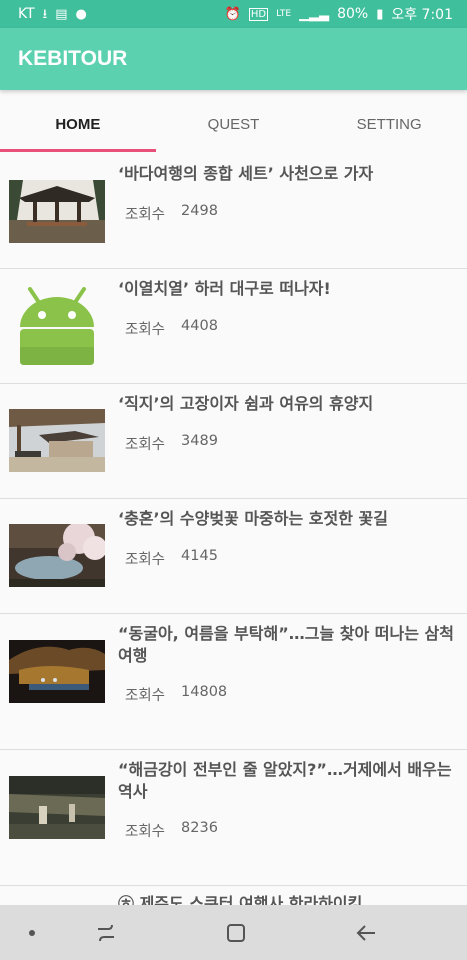 This screenshot has height=960, width=467. What do you see at coordinates (380, 14) in the screenshot?
I see `battery-icon: ▮` at bounding box center [380, 14].